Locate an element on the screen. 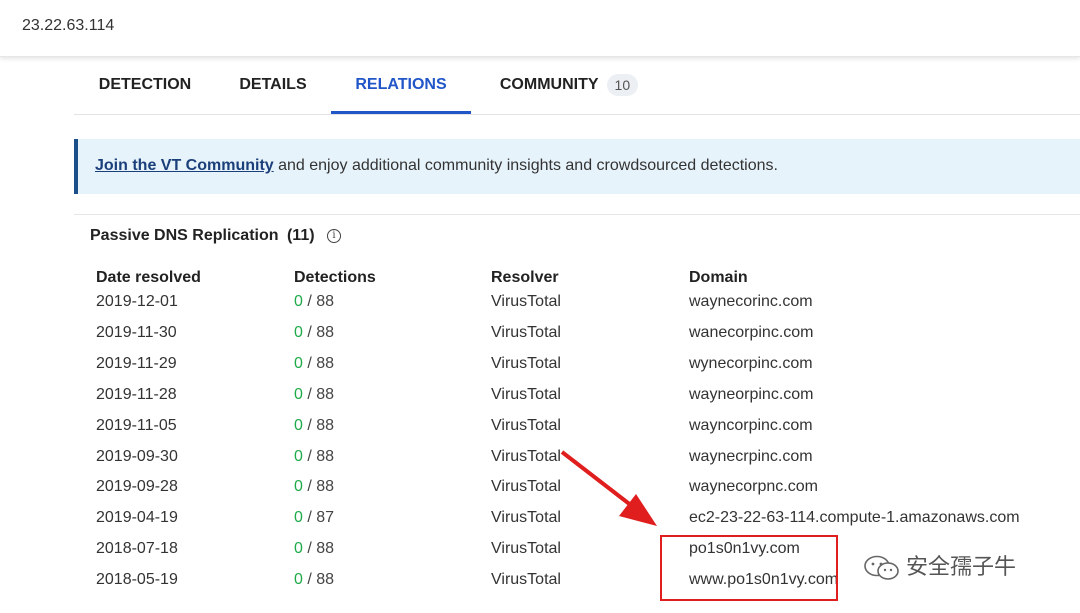  domain-link: wynecorpinc.com is located at coordinates (751, 364).